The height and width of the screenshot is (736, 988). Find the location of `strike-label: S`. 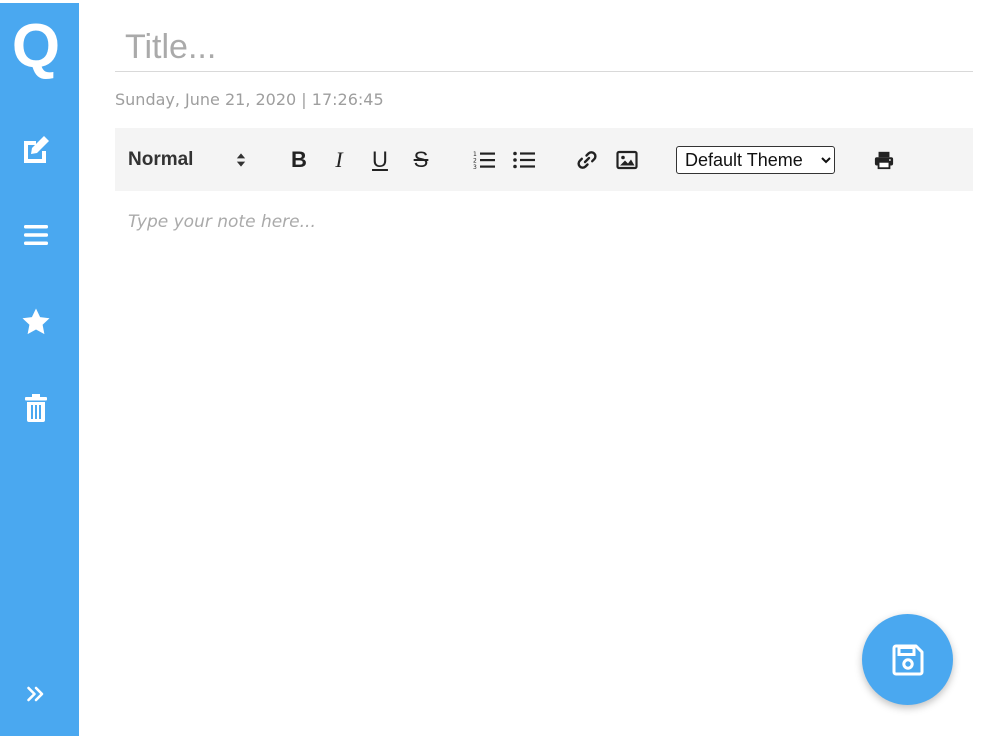

strike-label: S is located at coordinates (421, 159).